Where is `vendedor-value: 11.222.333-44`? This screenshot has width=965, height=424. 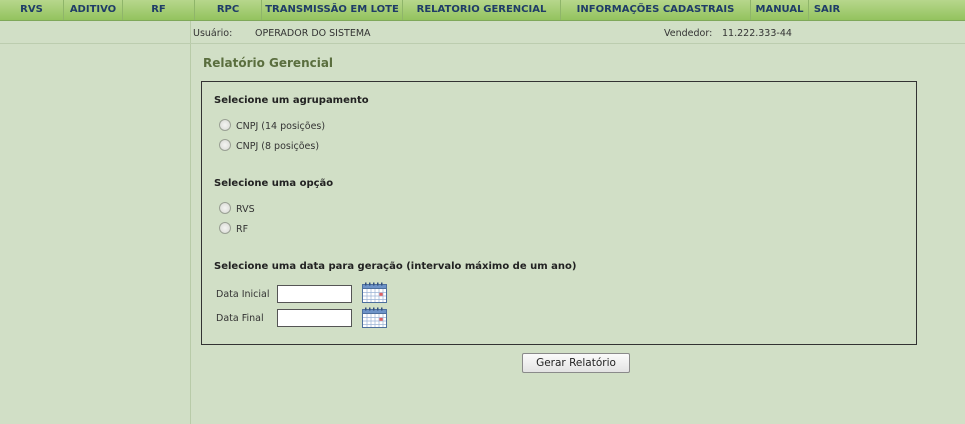
vendedor-value: 11.222.333-44 is located at coordinates (757, 33).